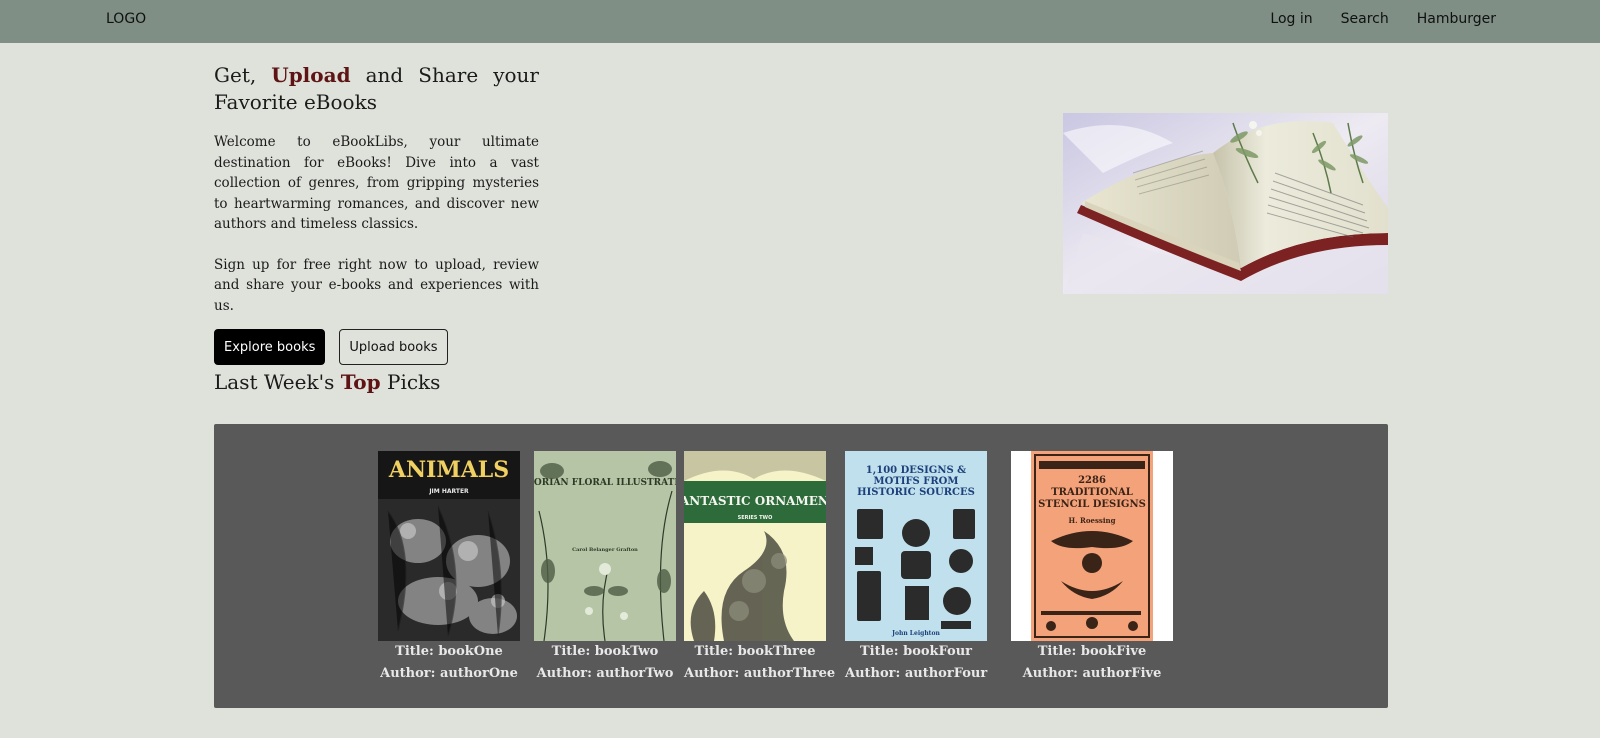 The width and height of the screenshot is (1600, 738). I want to click on explore-books-button: Explore books, so click(270, 347).